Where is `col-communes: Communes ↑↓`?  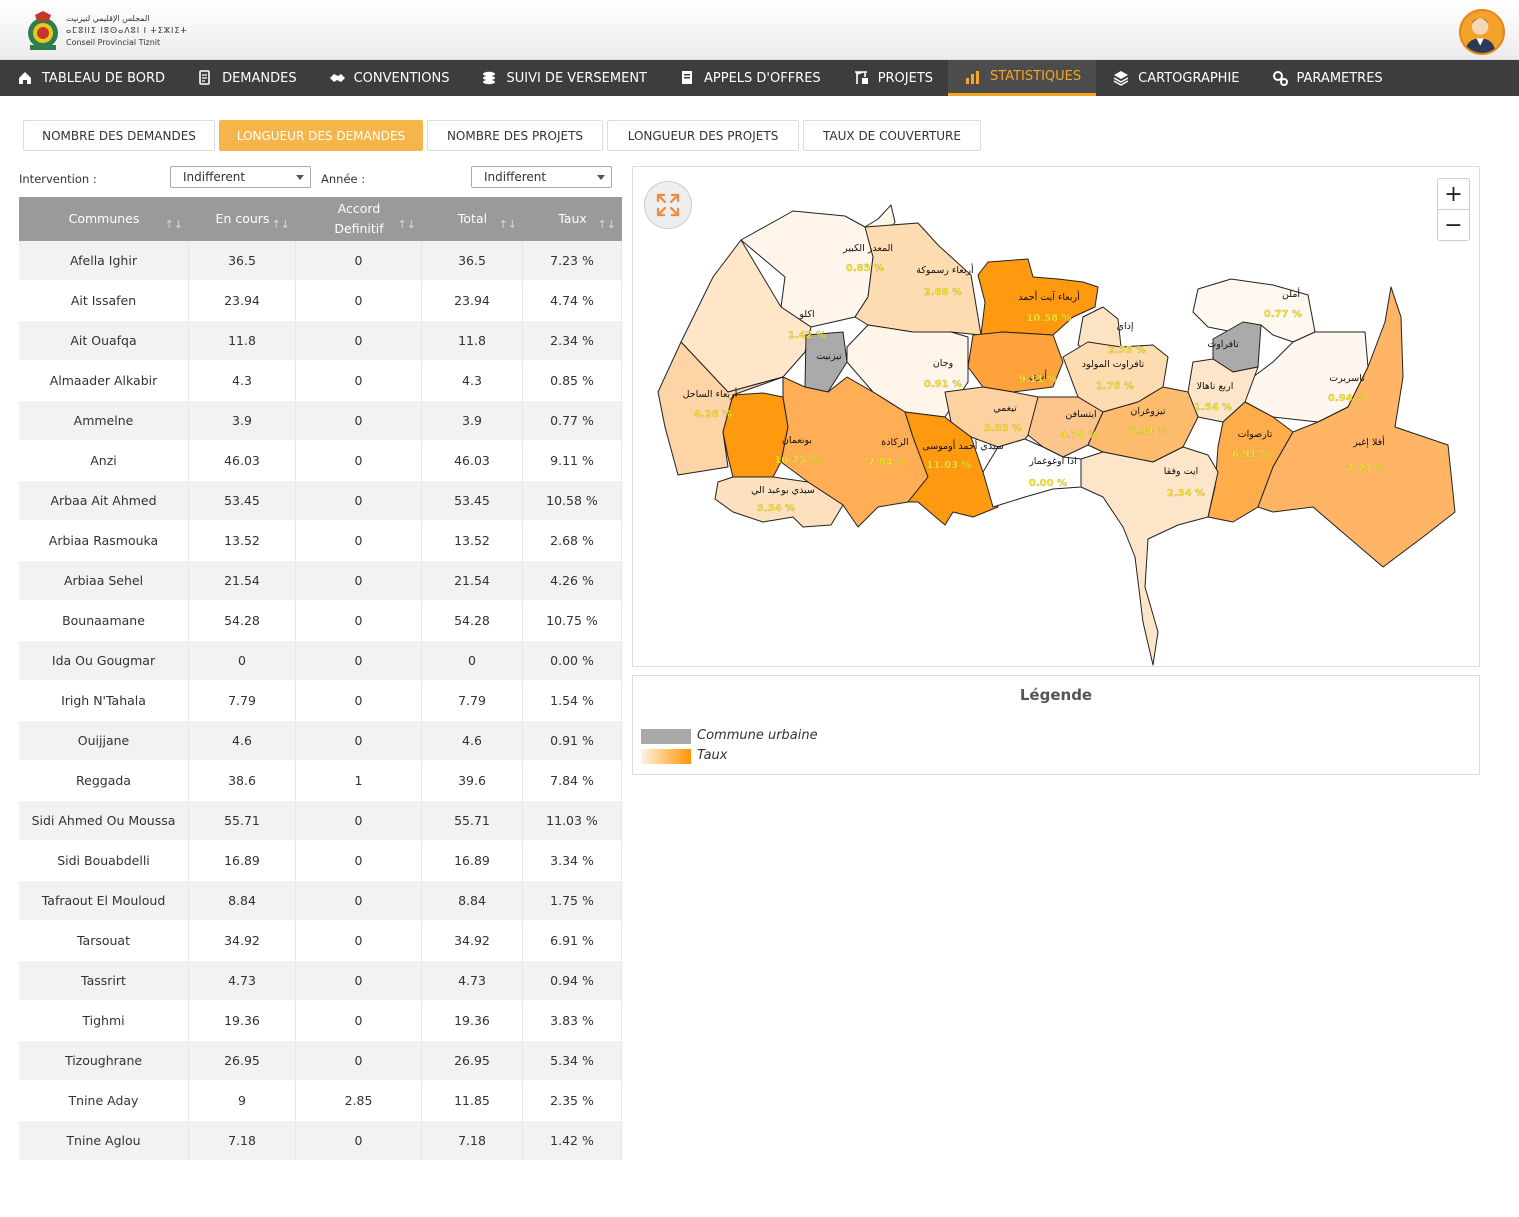 col-communes: Communes ↑↓ is located at coordinates (104, 219).